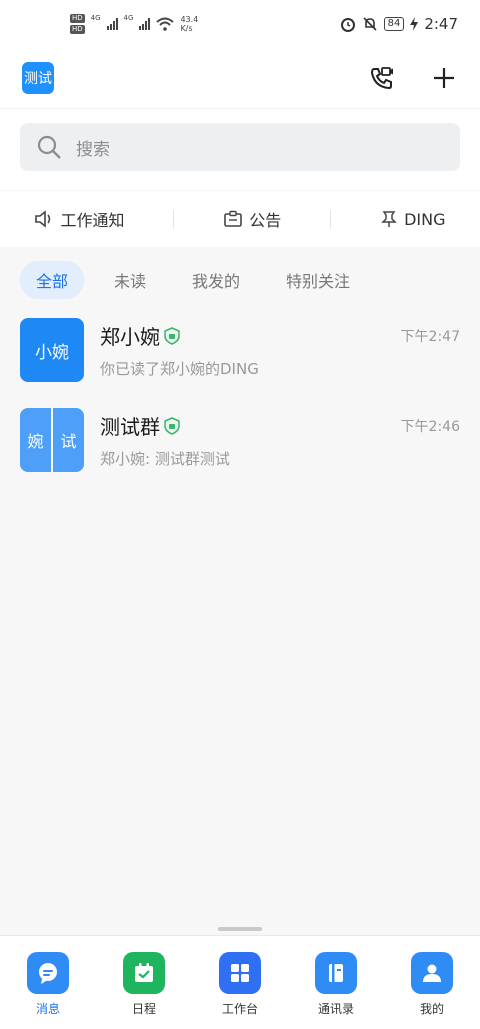  I want to click on nav-label: 我的, so click(431, 1009).